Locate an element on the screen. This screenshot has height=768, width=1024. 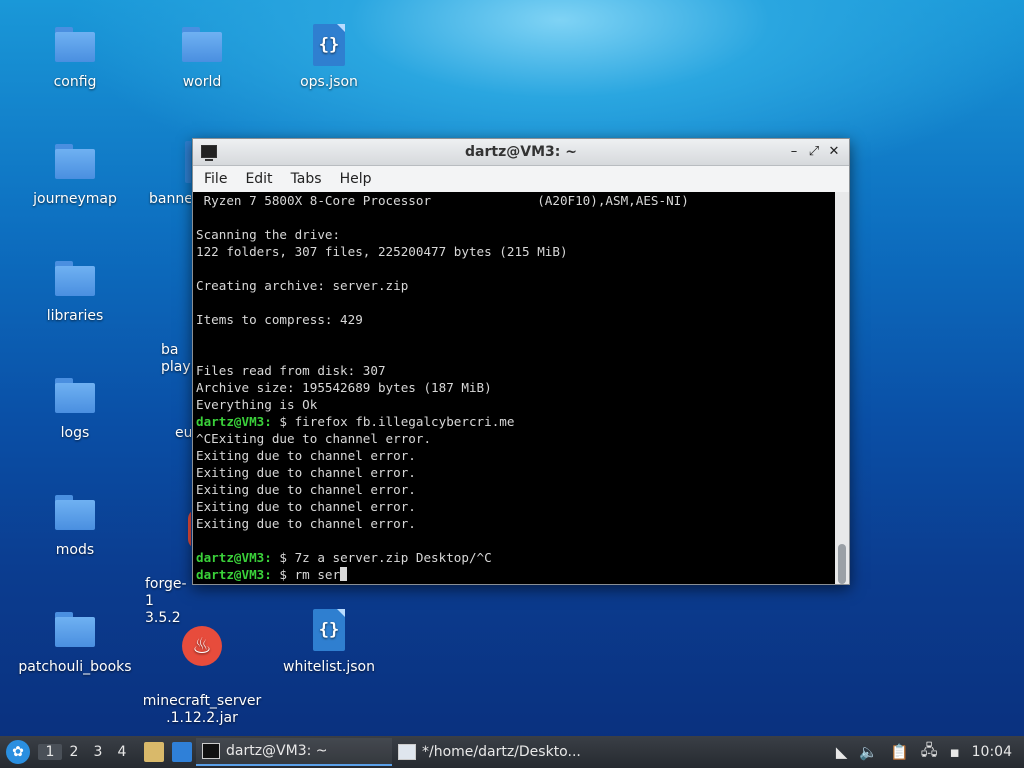
terminal-line: Everything is Ok is located at coordinates (514, 404).